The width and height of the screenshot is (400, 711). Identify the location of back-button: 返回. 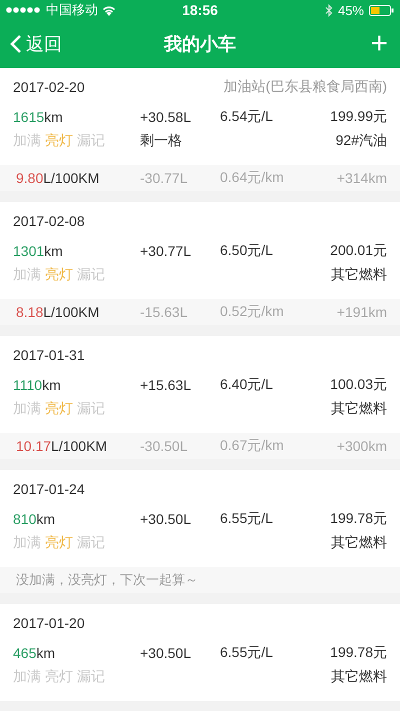
(36, 44).